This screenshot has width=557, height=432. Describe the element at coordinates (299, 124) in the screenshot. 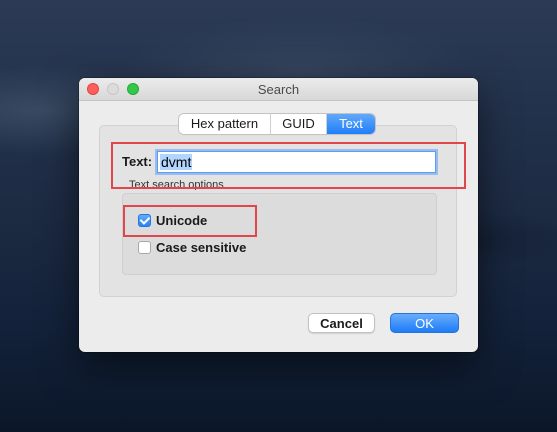

I see `tab-guid: GUID` at that location.